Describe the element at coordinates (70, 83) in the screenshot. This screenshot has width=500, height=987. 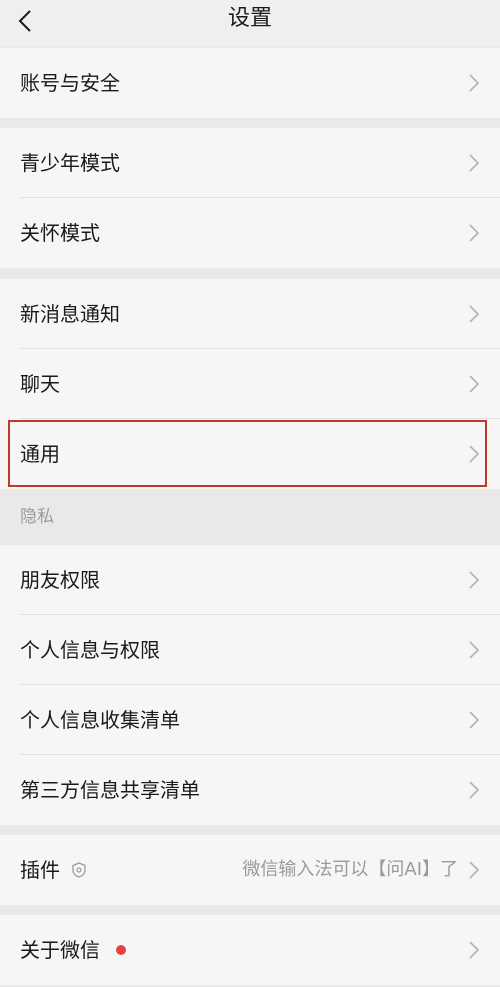
I see `settings-item-label: 账号与安全` at that location.